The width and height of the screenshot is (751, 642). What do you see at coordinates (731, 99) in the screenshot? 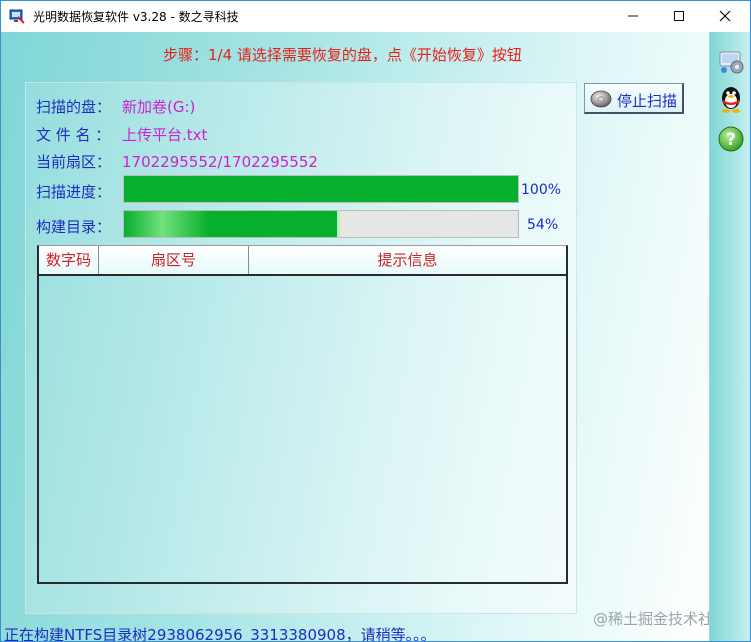
I see `qq-penguin-icon` at bounding box center [731, 99].